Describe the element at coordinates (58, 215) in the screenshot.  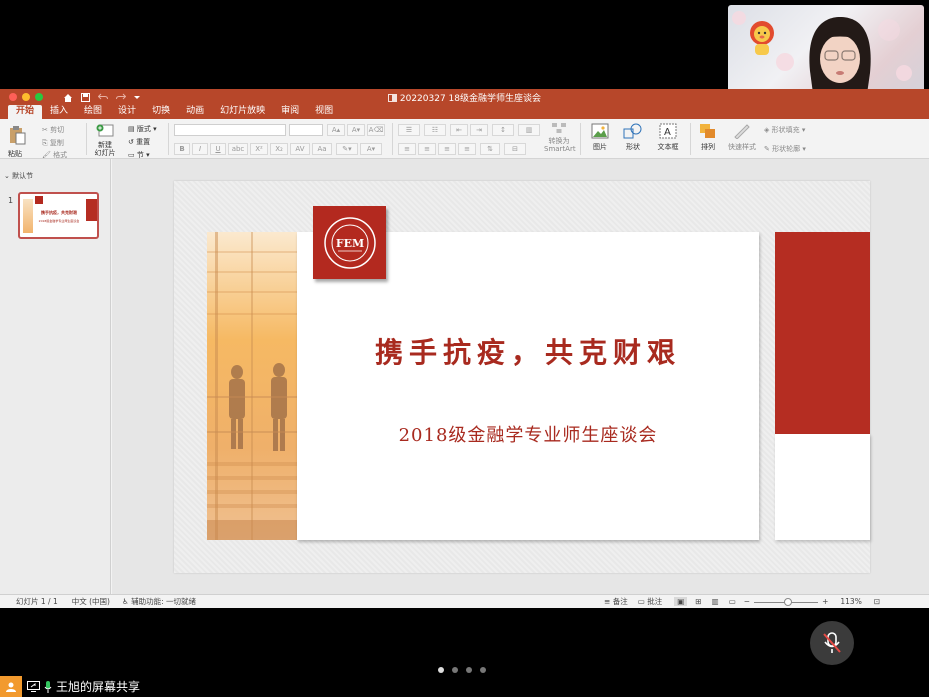
I see `slide-thumbnail: 携手抗疫，共克财艰 2018级金融学专业师生座谈会` at that location.